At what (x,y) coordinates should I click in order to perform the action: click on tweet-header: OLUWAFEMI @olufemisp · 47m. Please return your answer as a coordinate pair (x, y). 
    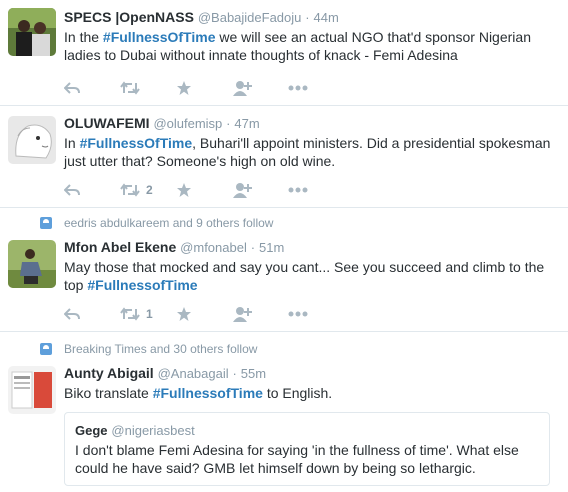
    Looking at the image, I should click on (311, 123).